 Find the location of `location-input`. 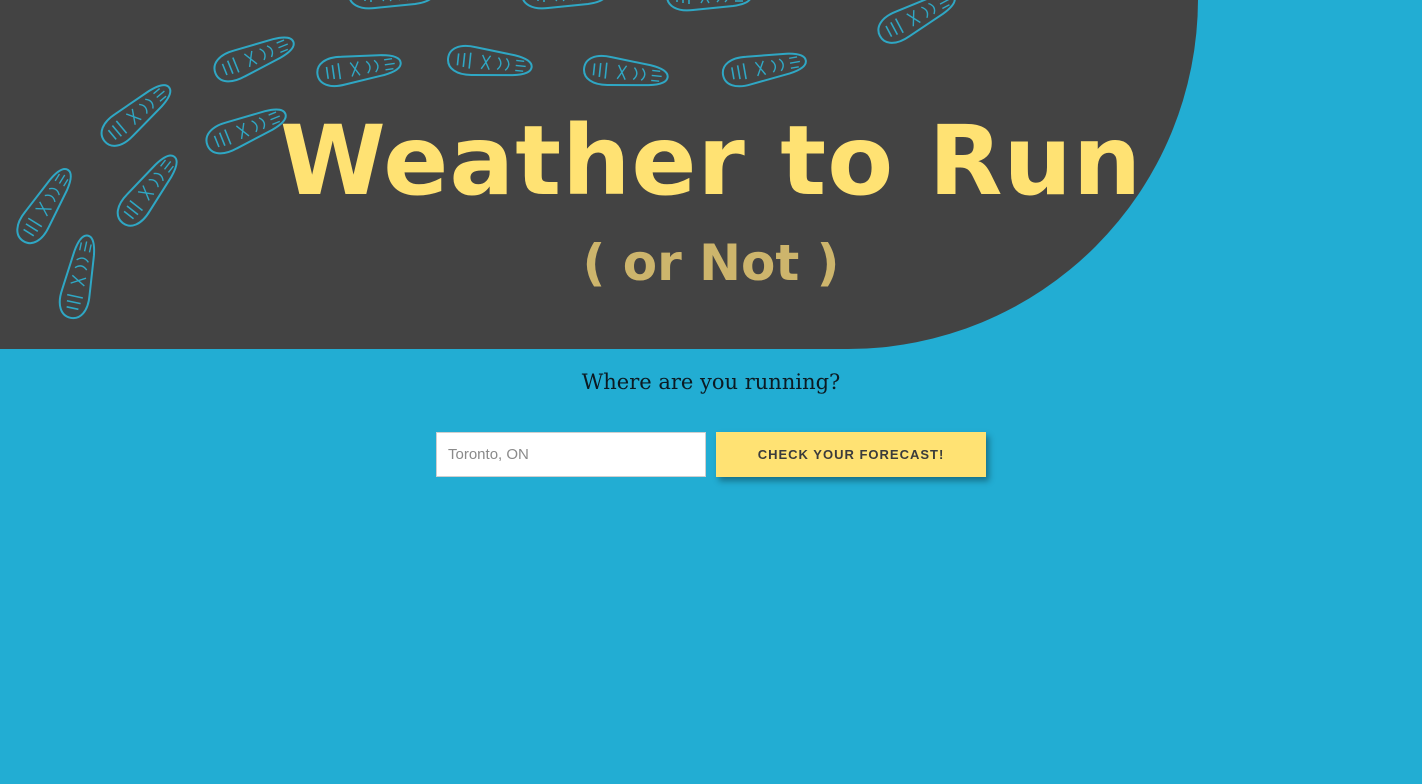

location-input is located at coordinates (571, 454).